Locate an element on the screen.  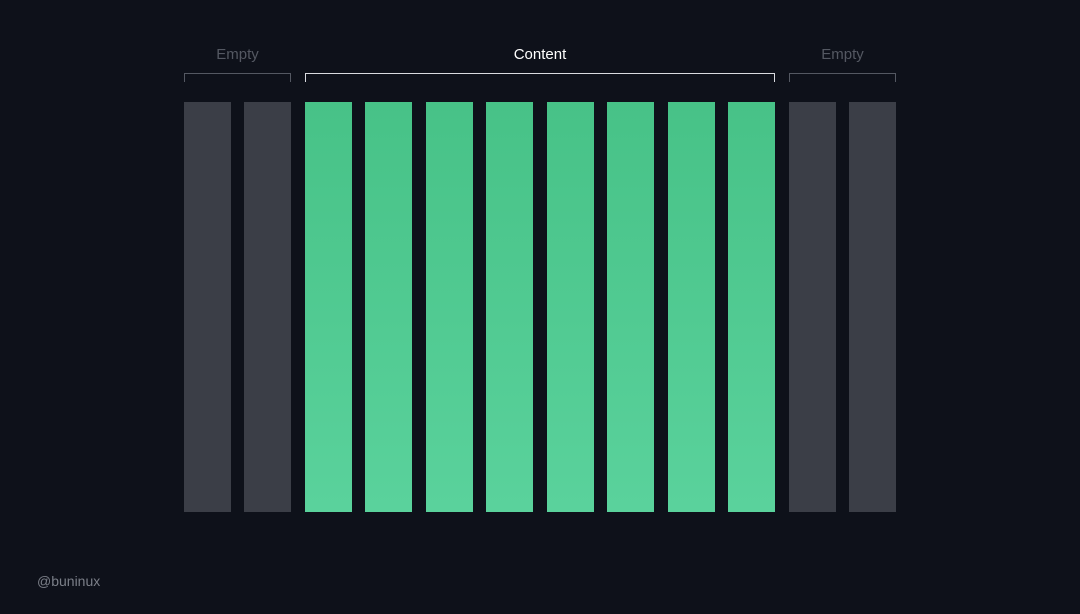
label-empty-left: Empty is located at coordinates (237, 54).